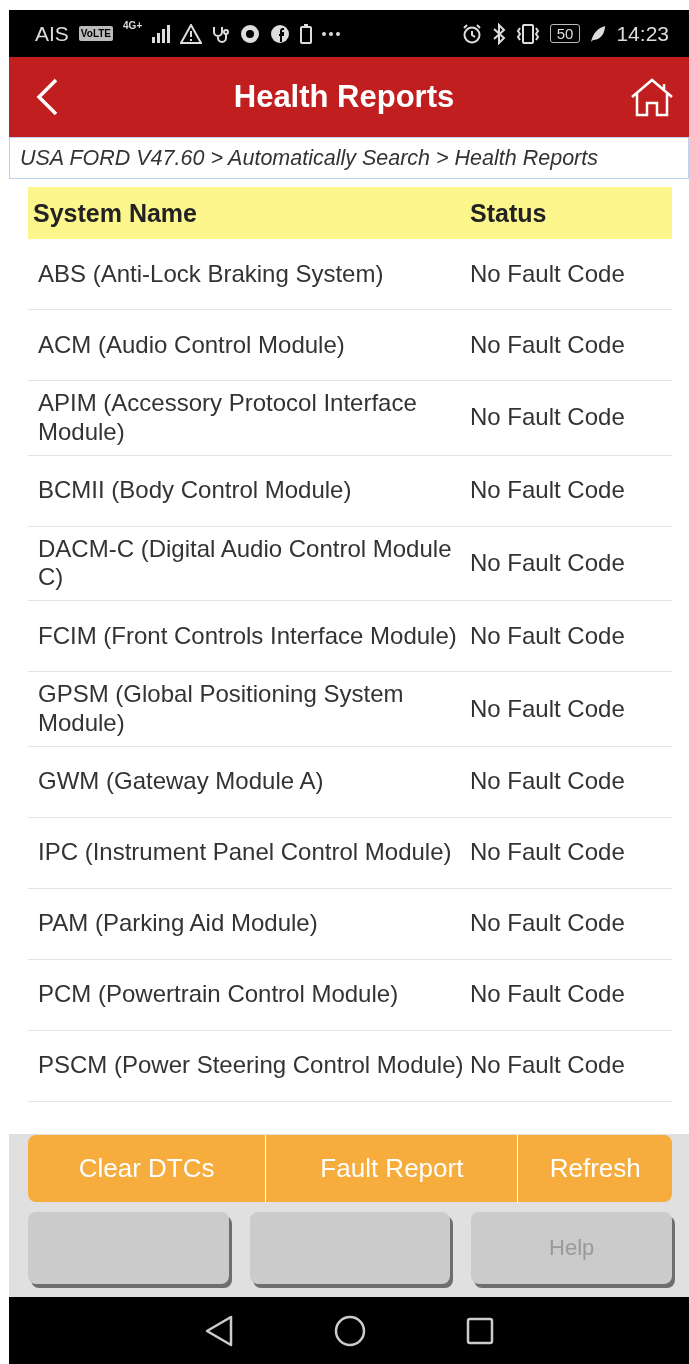  What do you see at coordinates (245, 852) in the screenshot?
I see `system-name-cell-text: IPC (Instrument Panel Control Module)` at bounding box center [245, 852].